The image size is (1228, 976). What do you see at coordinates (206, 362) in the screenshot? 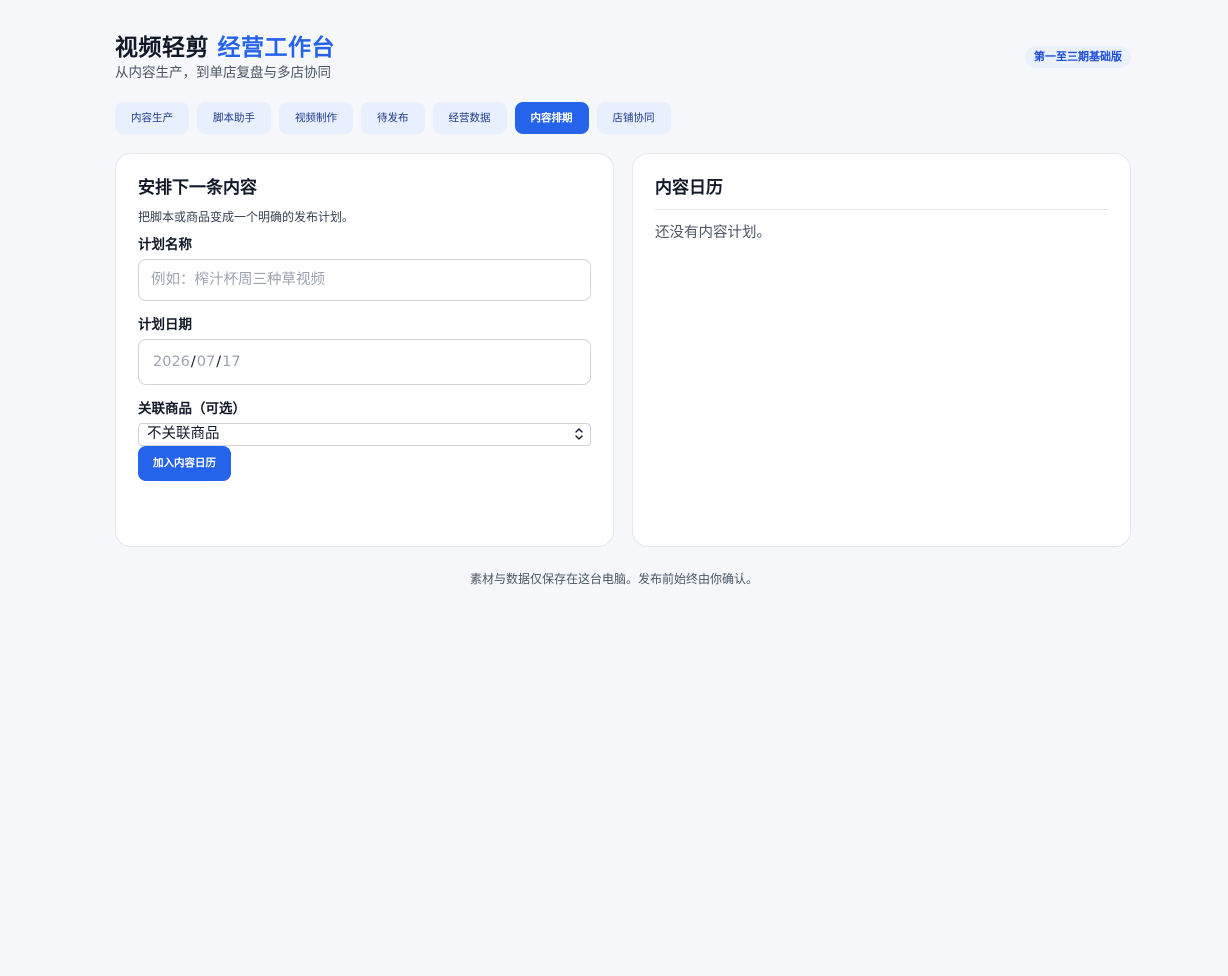
I see `date-month: 07` at bounding box center [206, 362].